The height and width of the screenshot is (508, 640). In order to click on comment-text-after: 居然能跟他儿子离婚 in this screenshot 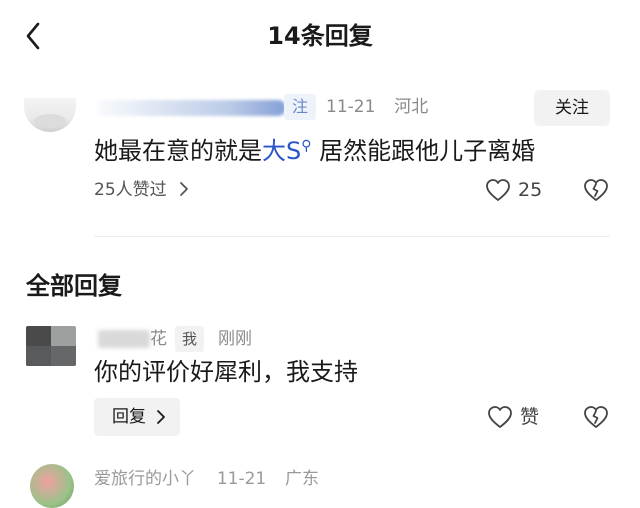, I will do `click(423, 151)`.